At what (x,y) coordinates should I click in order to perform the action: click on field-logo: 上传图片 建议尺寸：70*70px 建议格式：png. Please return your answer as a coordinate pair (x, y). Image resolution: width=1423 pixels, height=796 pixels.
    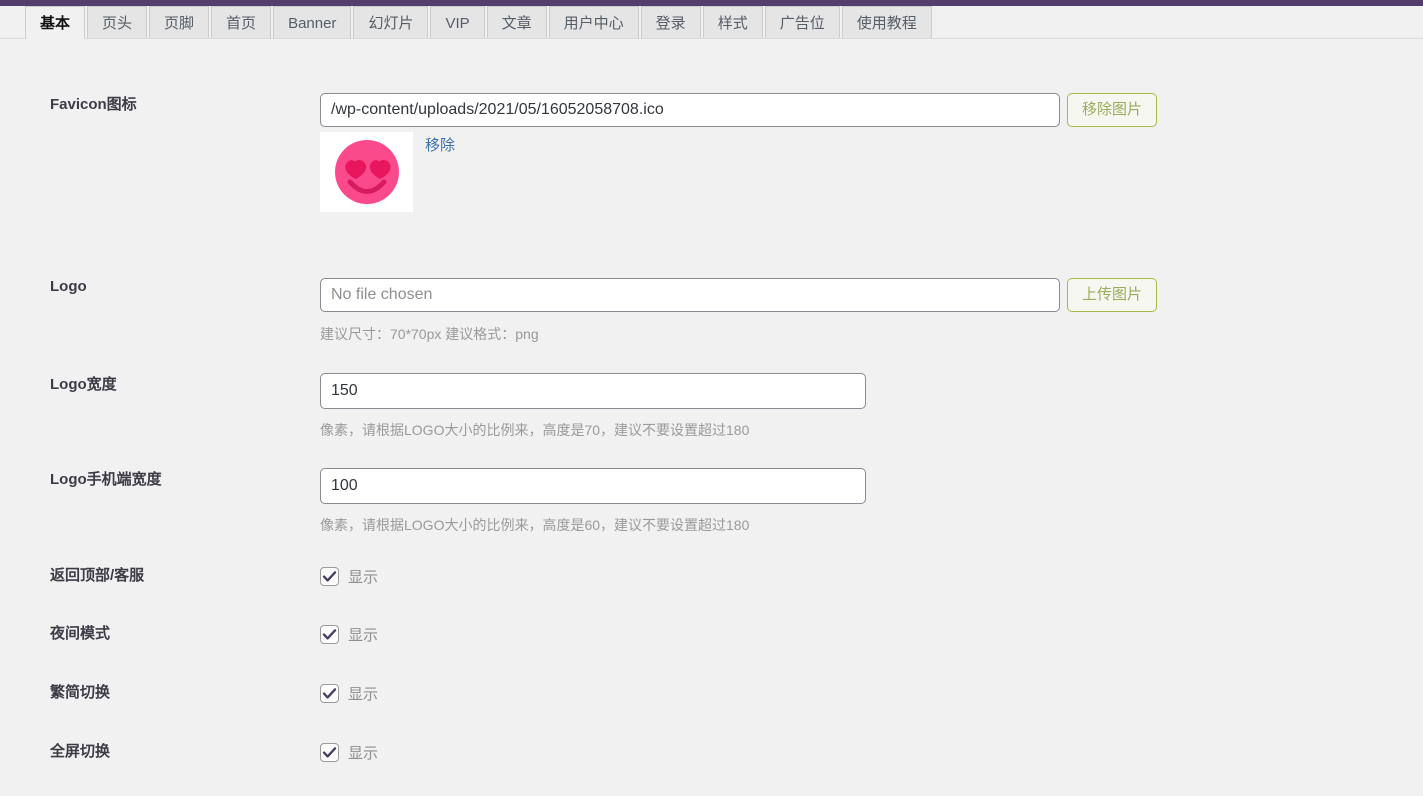
    Looking at the image, I should click on (871, 311).